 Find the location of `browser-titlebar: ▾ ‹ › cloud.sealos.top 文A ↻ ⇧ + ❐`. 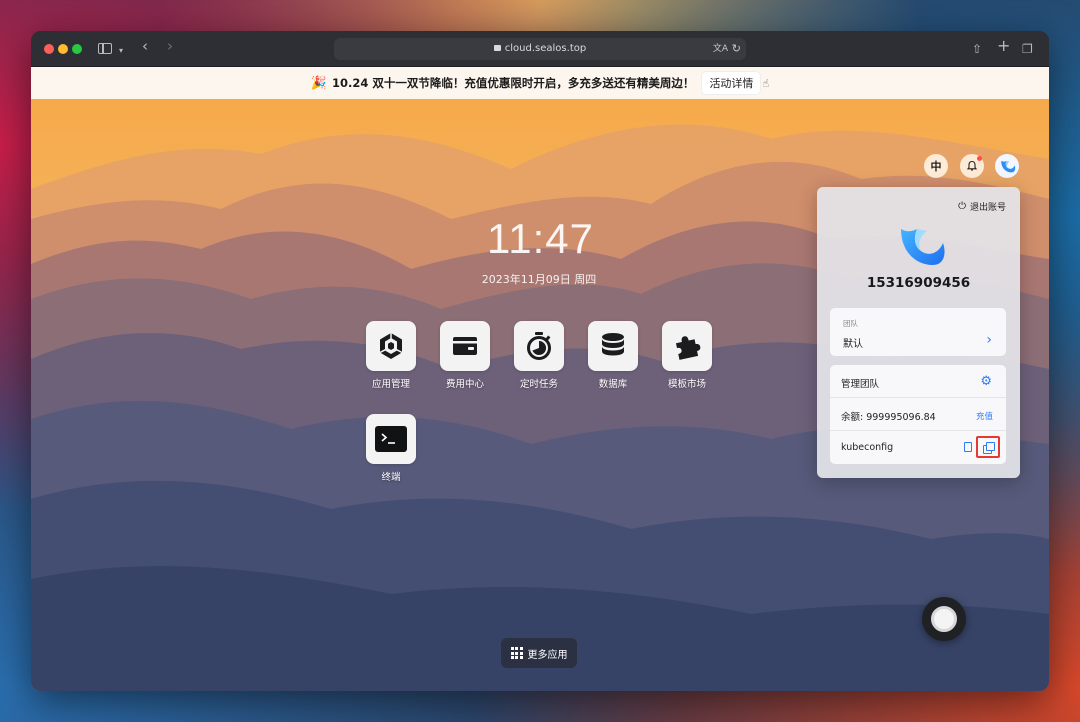

browser-titlebar: ▾ ‹ › cloud.sealos.top 文A ↻ ⇧ + ❐ is located at coordinates (540, 49).